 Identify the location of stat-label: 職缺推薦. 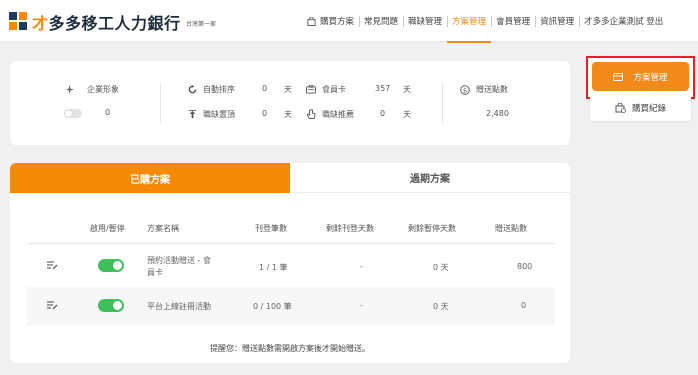
(338, 114).